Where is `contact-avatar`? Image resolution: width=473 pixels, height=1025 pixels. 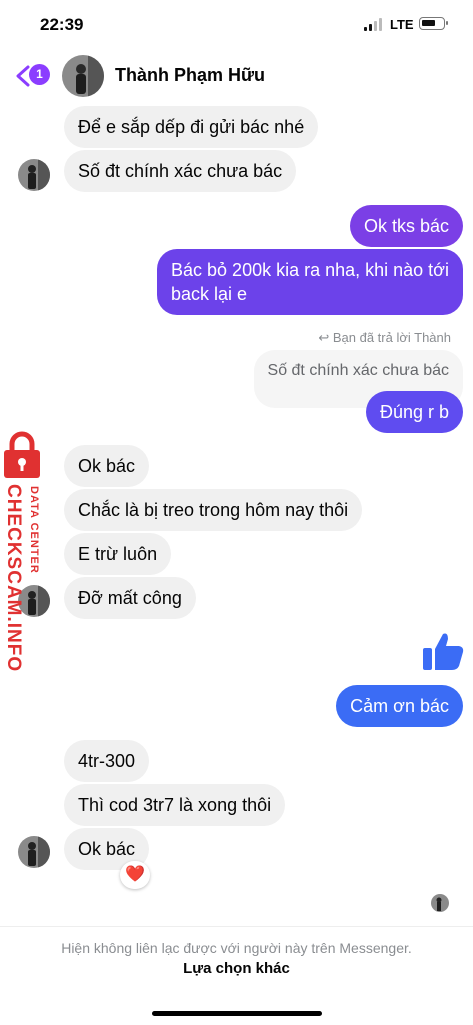 contact-avatar is located at coordinates (83, 76).